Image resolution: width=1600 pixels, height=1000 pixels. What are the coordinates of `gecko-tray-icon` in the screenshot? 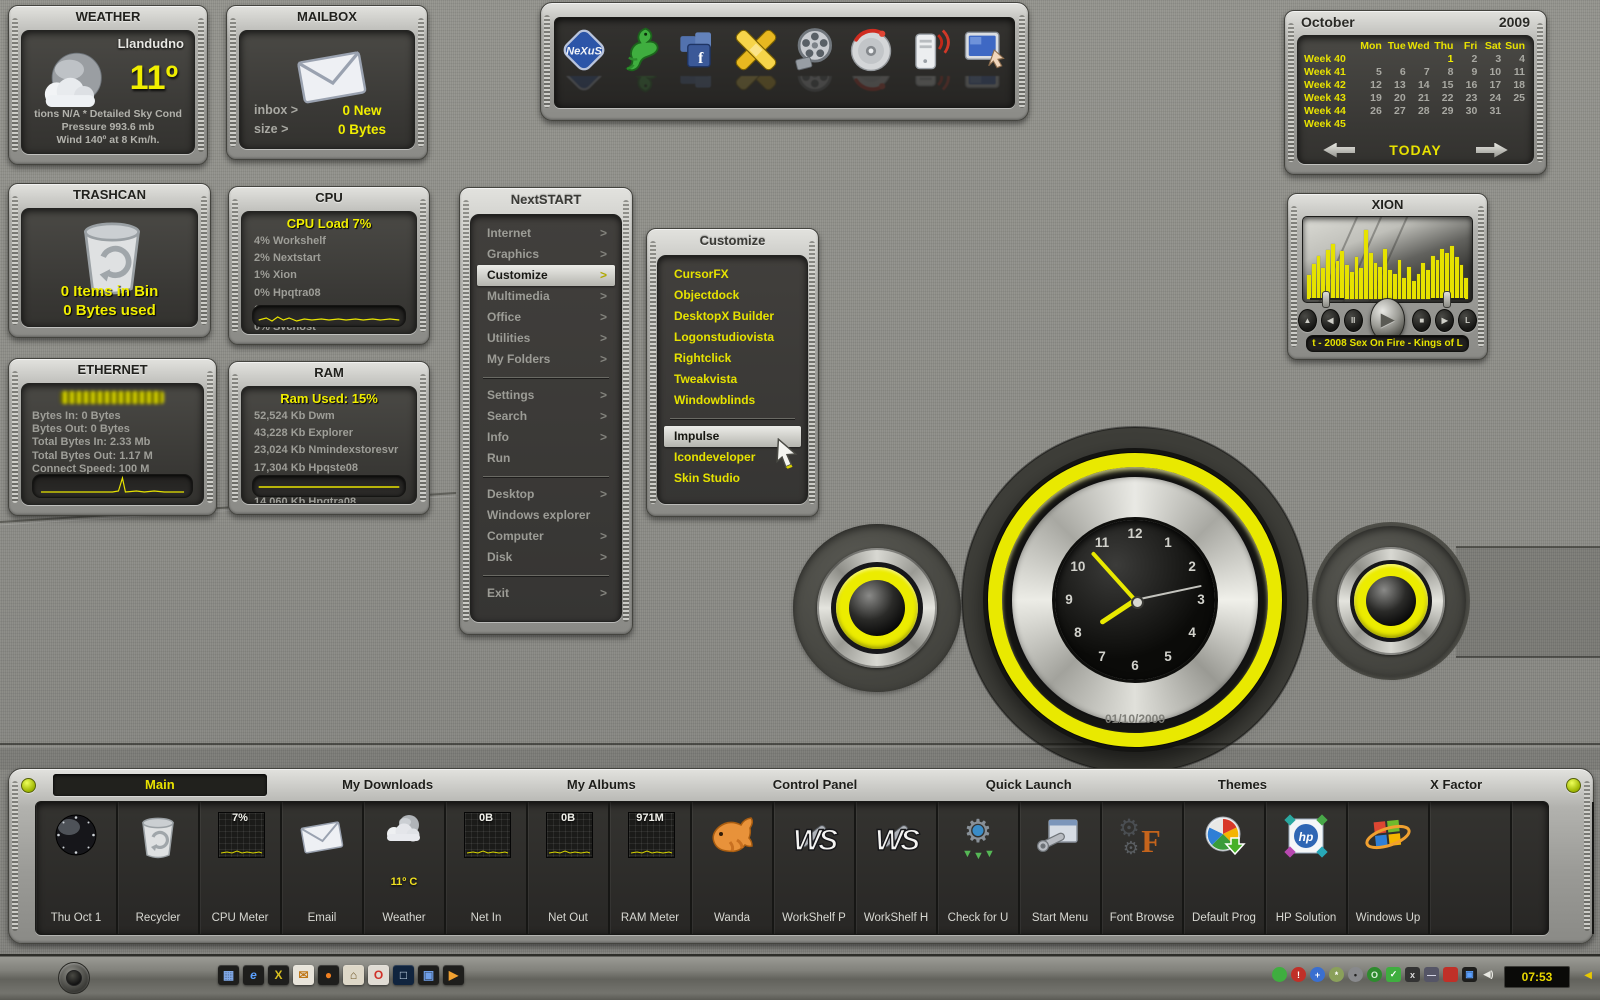 It's located at (1279, 974).